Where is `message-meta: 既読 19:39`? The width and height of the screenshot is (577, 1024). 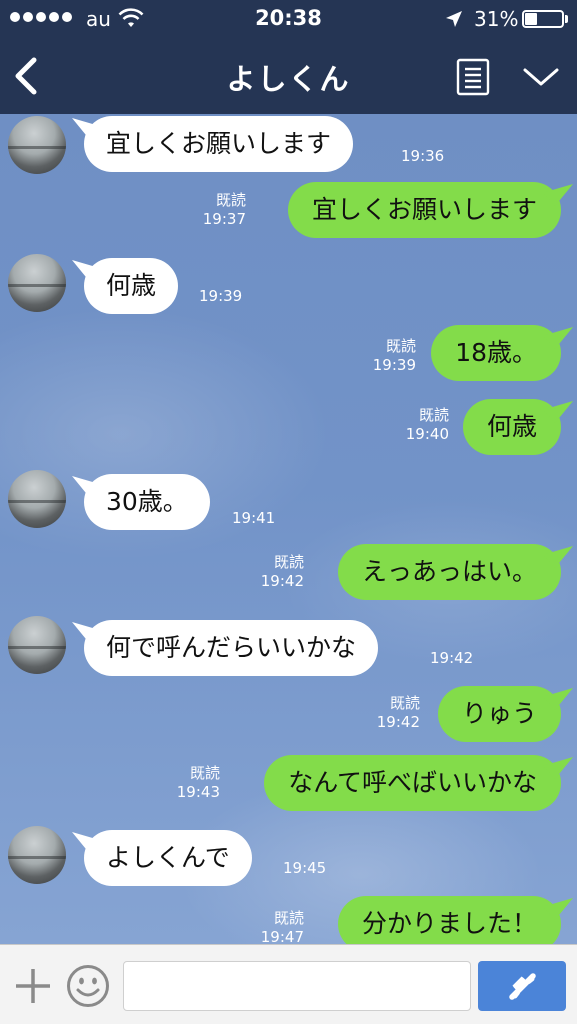 message-meta: 既読 19:39 is located at coordinates (393, 356).